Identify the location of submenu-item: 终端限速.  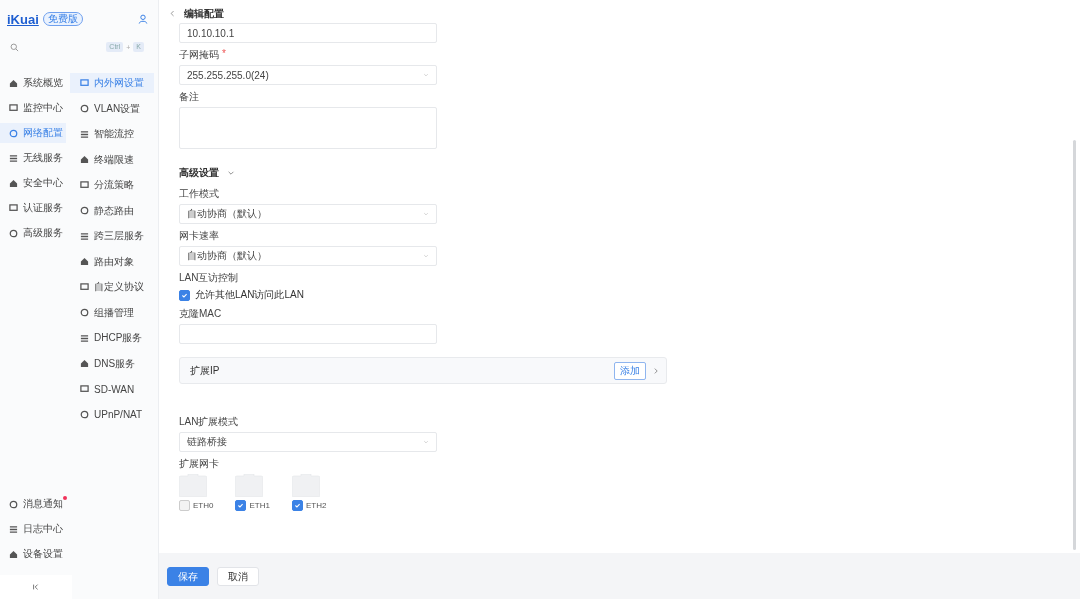
(112, 159).